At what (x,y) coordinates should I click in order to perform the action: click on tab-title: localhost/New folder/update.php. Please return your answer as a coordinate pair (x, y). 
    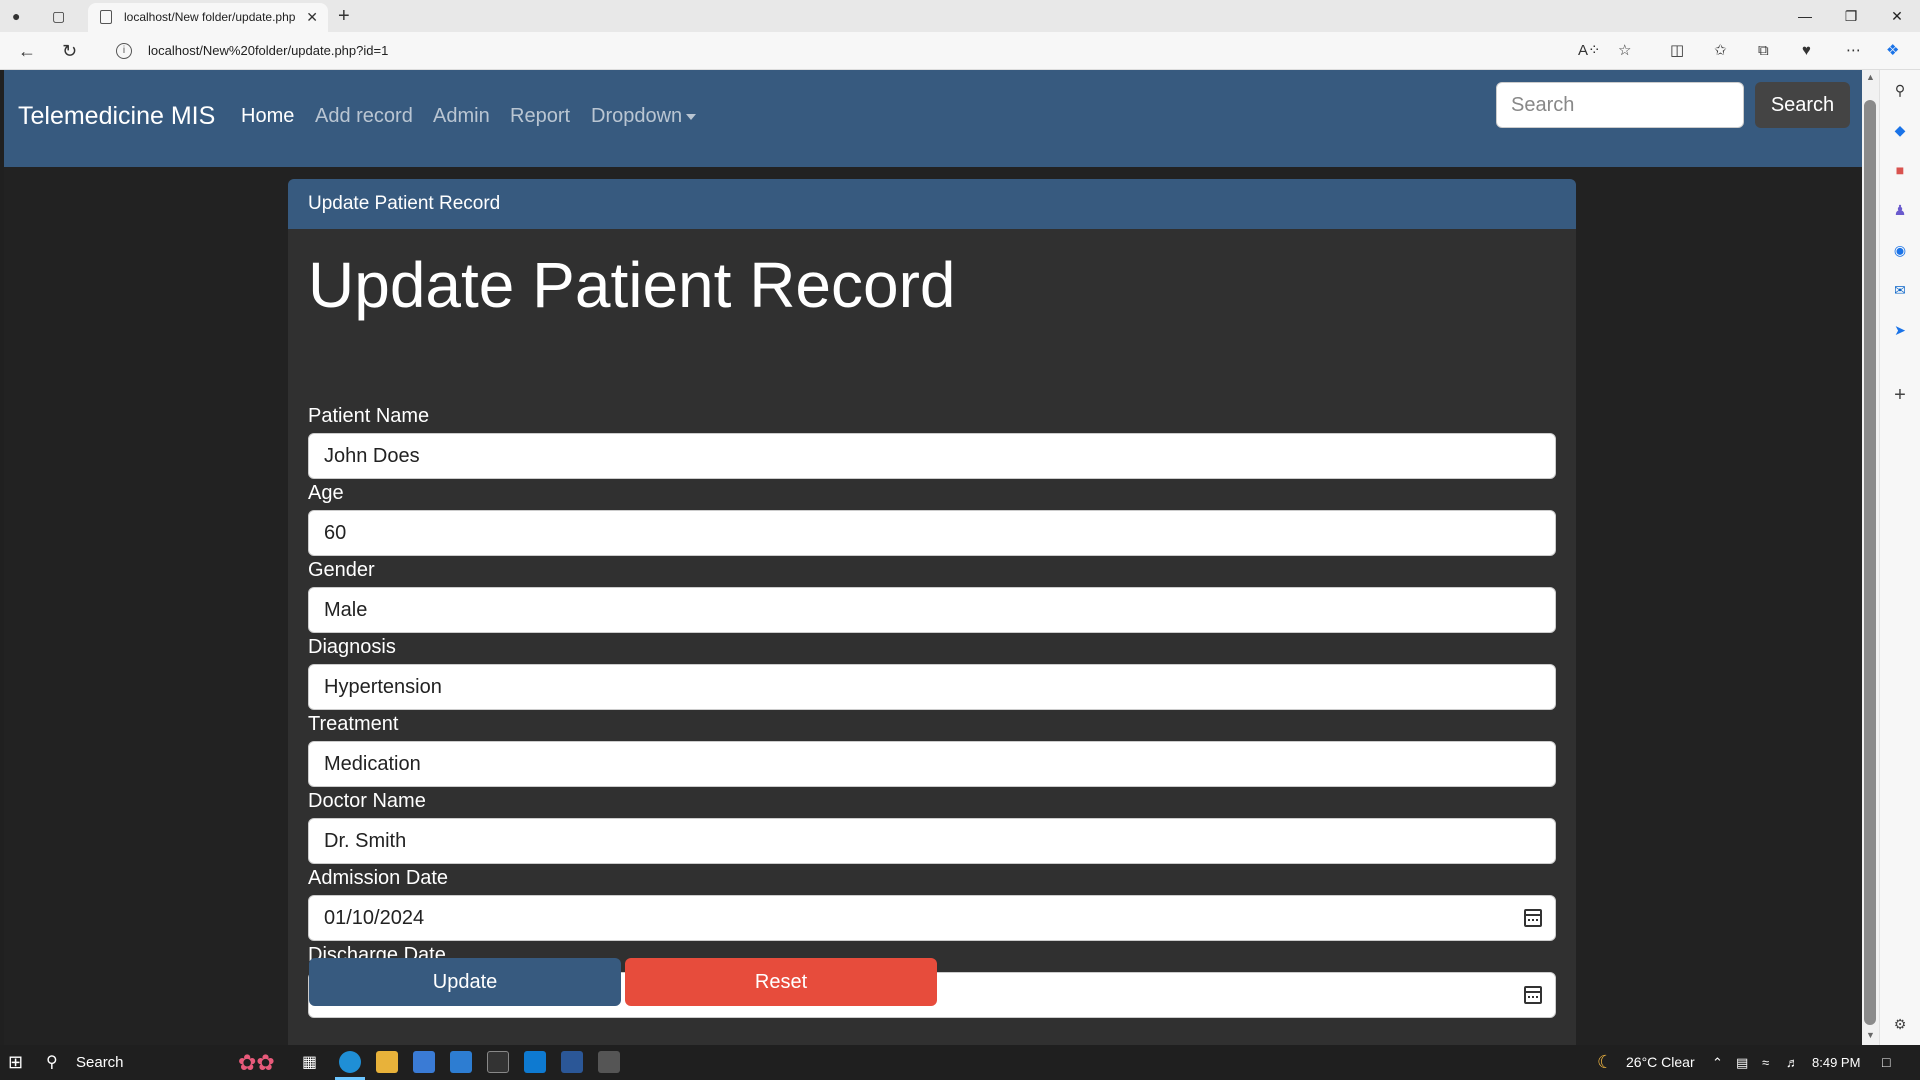
    Looking at the image, I should click on (210, 17).